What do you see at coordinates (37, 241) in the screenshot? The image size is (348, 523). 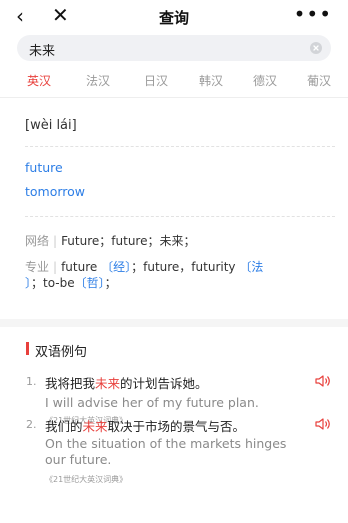 I see `network-label: 网络` at bounding box center [37, 241].